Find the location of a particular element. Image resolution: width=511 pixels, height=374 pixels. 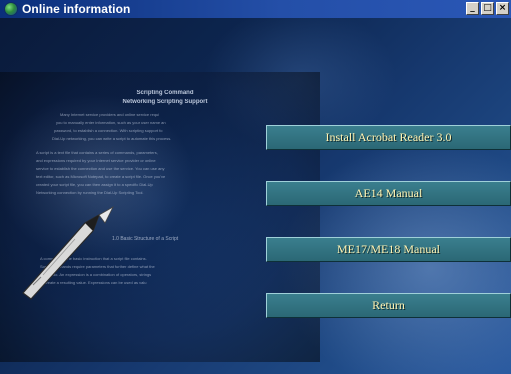

me17-me18-manual-button: ME17/ME18 Manual is located at coordinates (388, 249).